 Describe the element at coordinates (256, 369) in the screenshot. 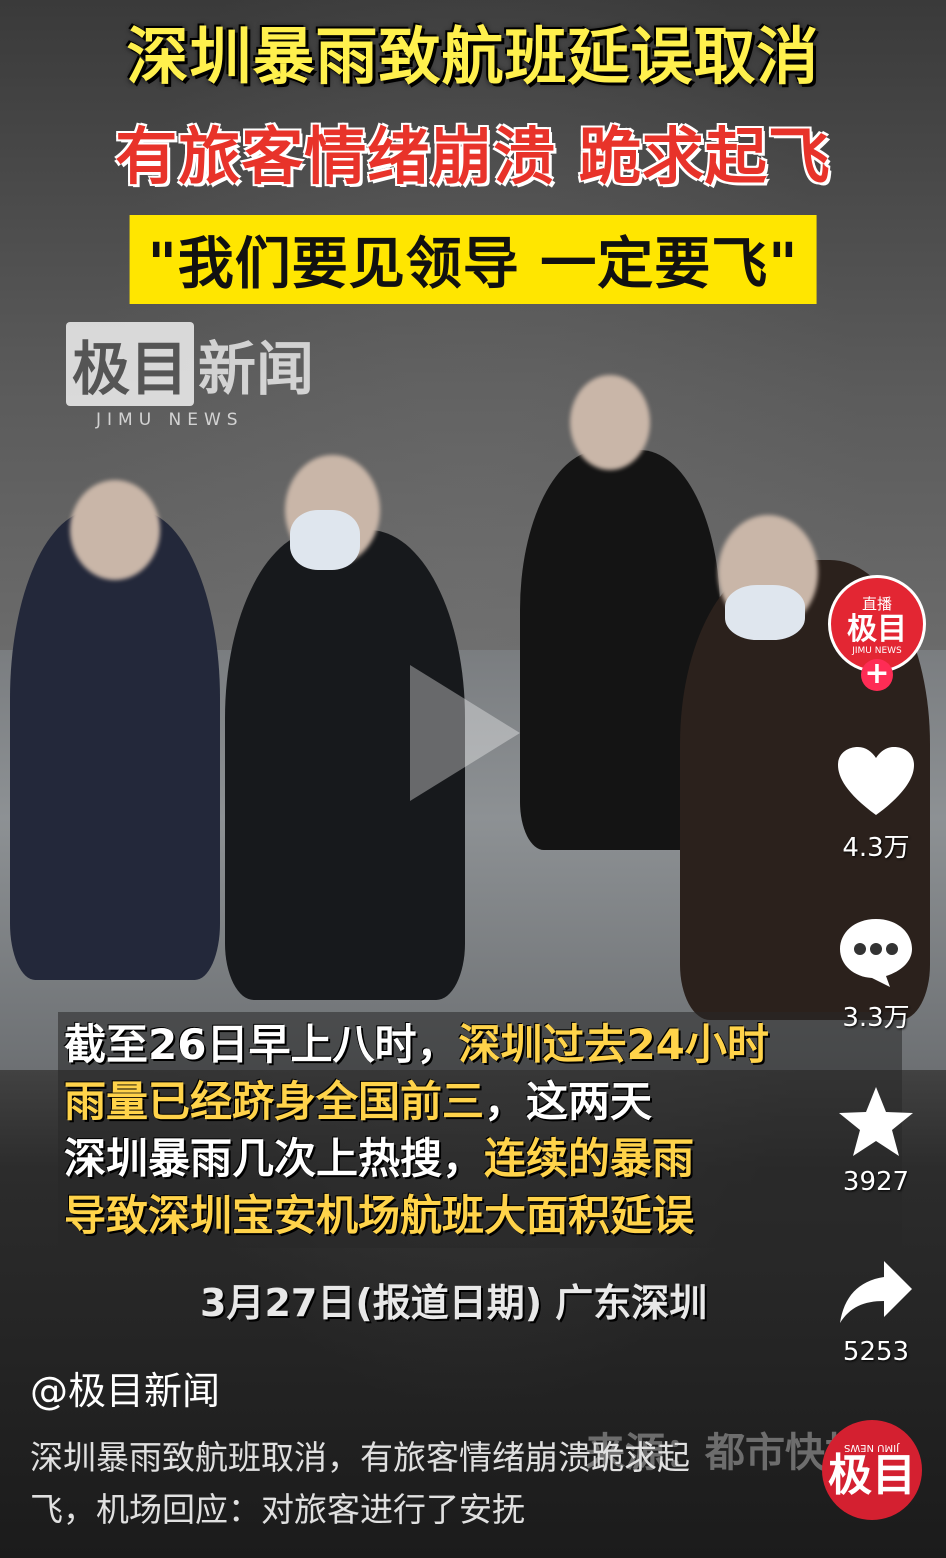

I see `watermark-text: 新闻` at that location.